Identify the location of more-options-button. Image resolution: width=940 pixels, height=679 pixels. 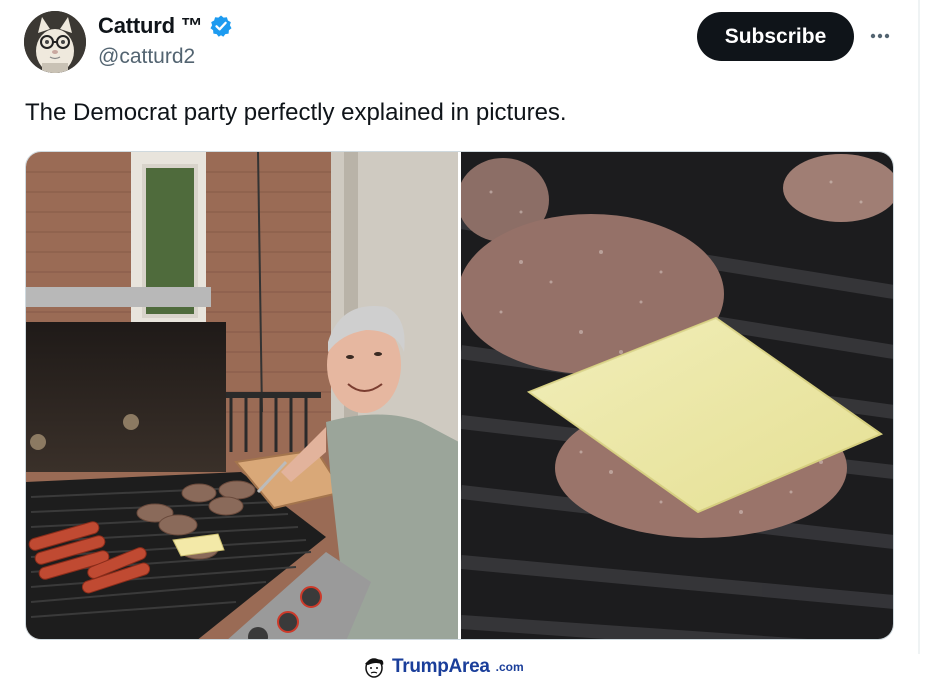
(880, 36).